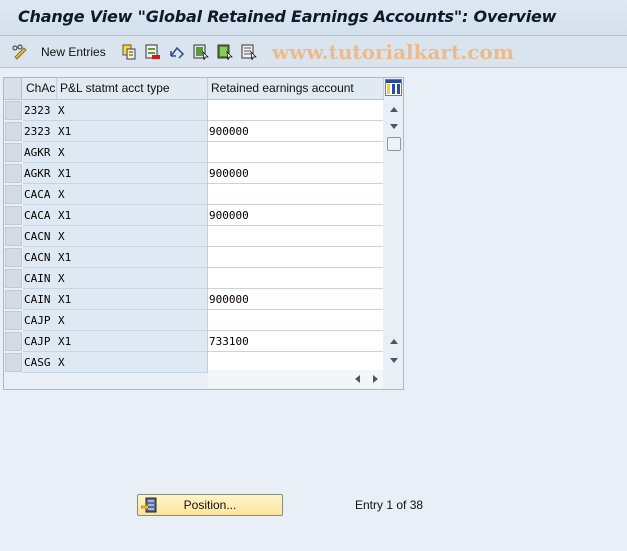  I want to click on table-row: CAIN X, so click(194, 278).